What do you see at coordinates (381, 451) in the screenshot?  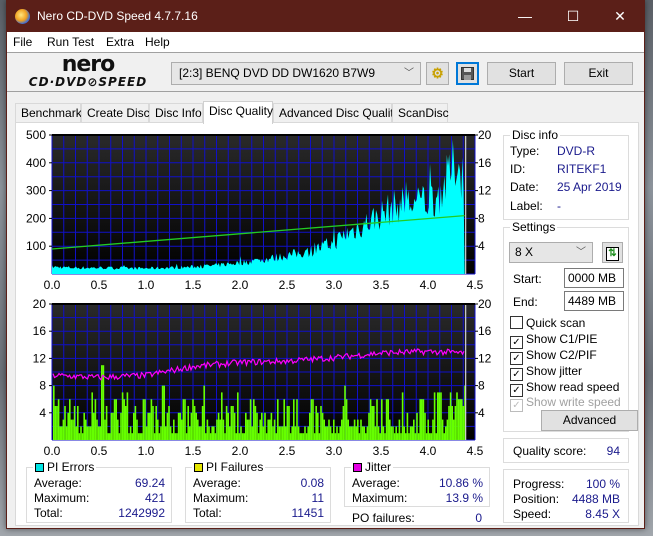 I see `x-tick-label: 3.5` at bounding box center [381, 451].